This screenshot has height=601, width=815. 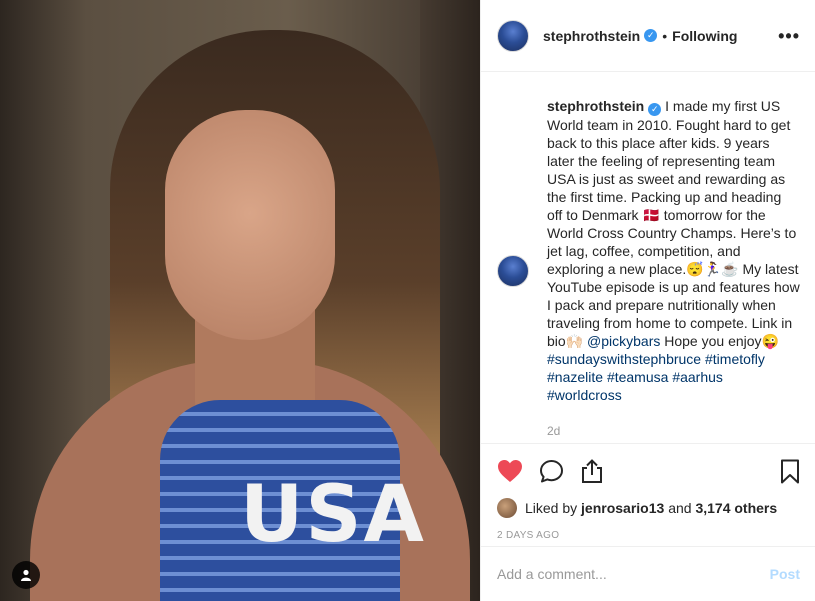 I want to click on hashtag-link: #timetofly, so click(x=735, y=359).